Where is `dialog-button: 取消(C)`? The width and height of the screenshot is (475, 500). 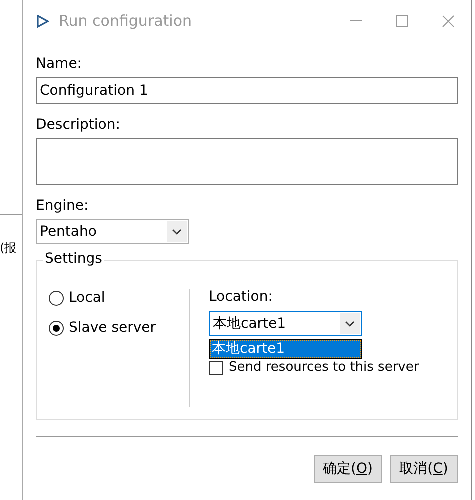 dialog-button: 取消(C) is located at coordinates (424, 469).